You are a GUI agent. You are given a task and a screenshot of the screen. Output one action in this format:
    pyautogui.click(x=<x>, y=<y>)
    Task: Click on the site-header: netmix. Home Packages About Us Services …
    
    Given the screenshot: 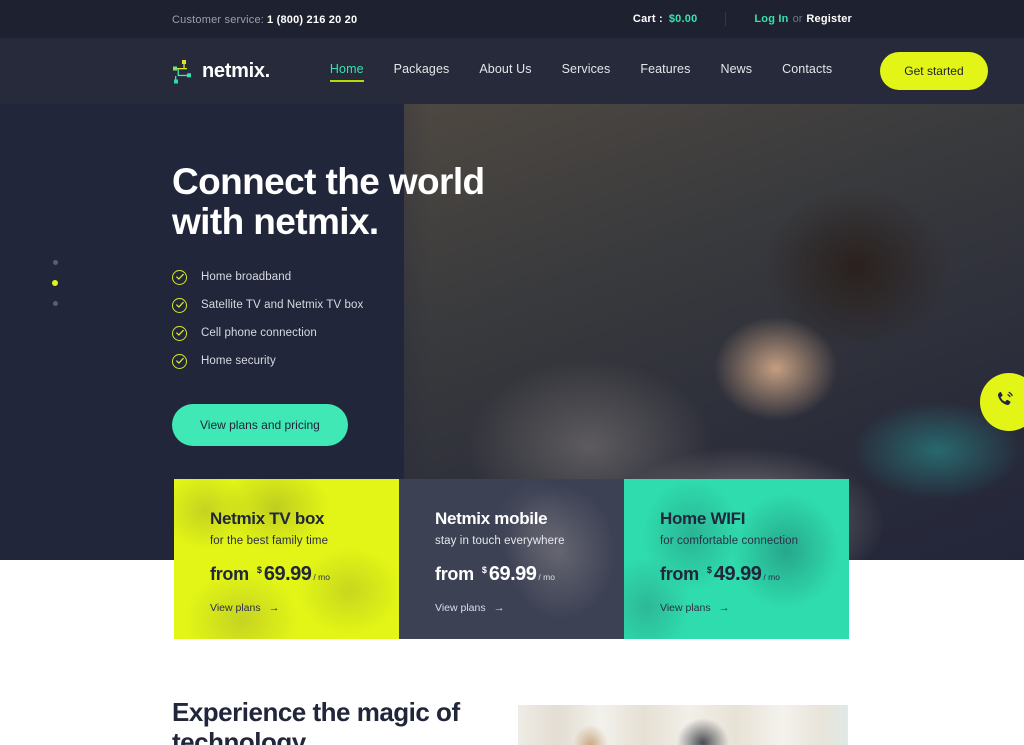 What is the action you would take?
    pyautogui.click(x=512, y=71)
    